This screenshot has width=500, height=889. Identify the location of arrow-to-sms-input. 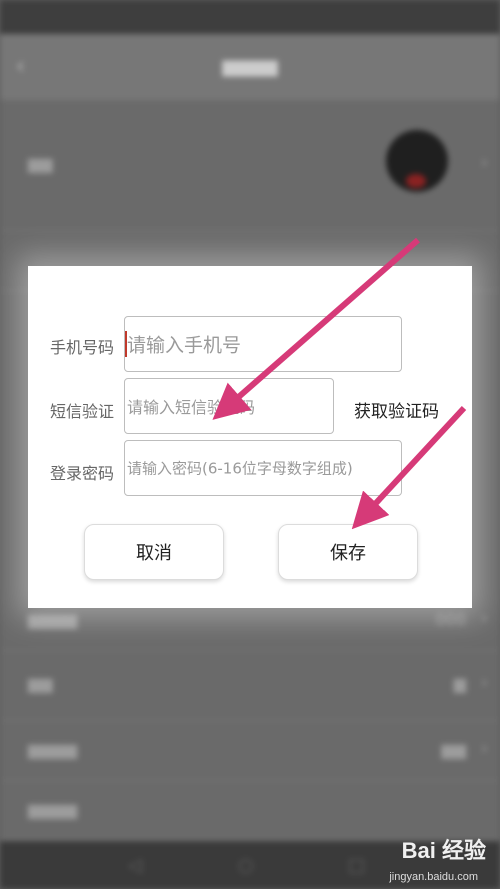
(316, 328).